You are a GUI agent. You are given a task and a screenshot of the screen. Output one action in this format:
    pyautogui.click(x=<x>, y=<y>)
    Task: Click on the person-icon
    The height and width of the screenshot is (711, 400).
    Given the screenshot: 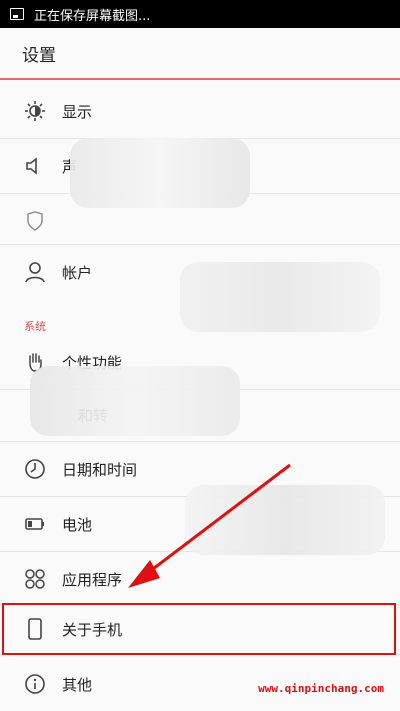 What is the action you would take?
    pyautogui.click(x=35, y=272)
    